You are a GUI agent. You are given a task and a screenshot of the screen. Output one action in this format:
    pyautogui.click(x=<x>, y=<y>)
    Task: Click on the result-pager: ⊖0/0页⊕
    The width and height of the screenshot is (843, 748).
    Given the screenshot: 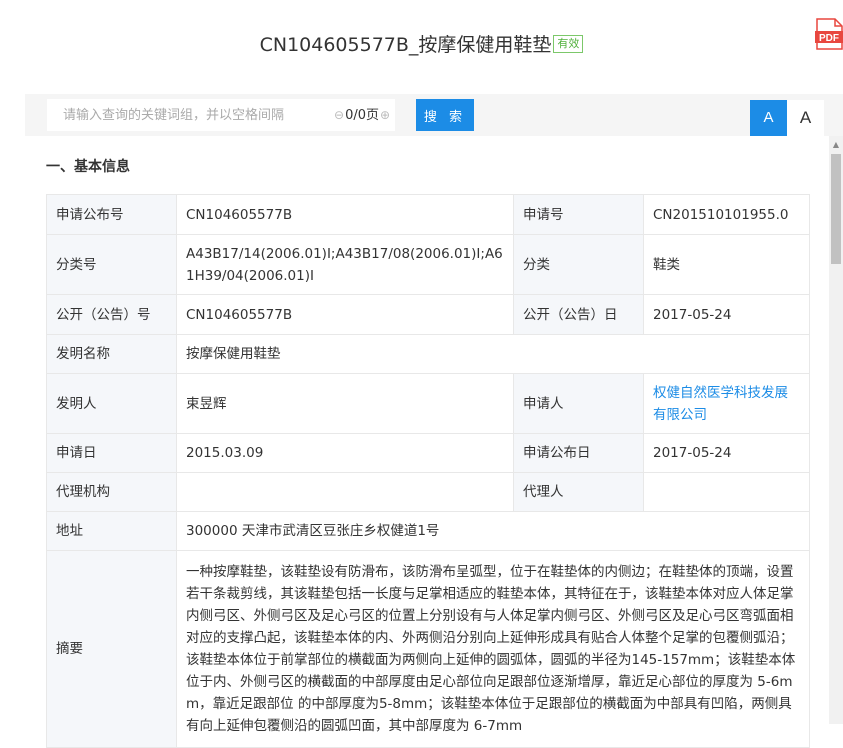 What is the action you would take?
    pyautogui.click(x=364, y=115)
    